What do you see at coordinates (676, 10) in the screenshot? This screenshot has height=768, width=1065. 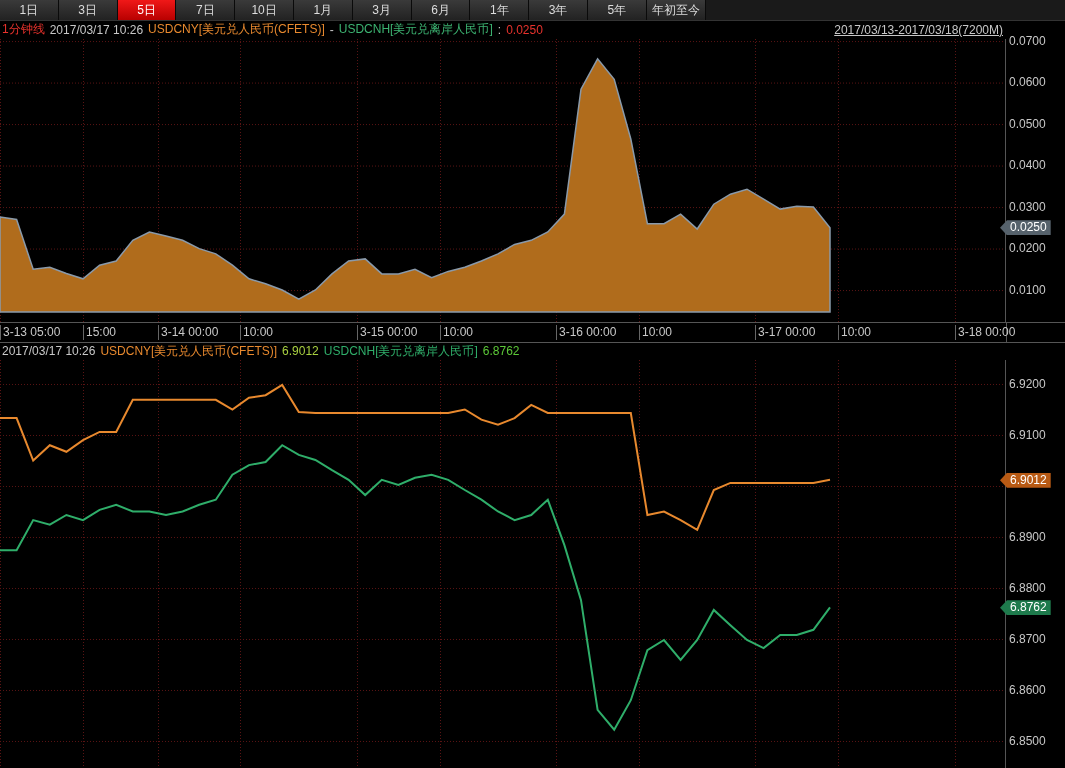 I see `period-tab: 年初至今` at bounding box center [676, 10].